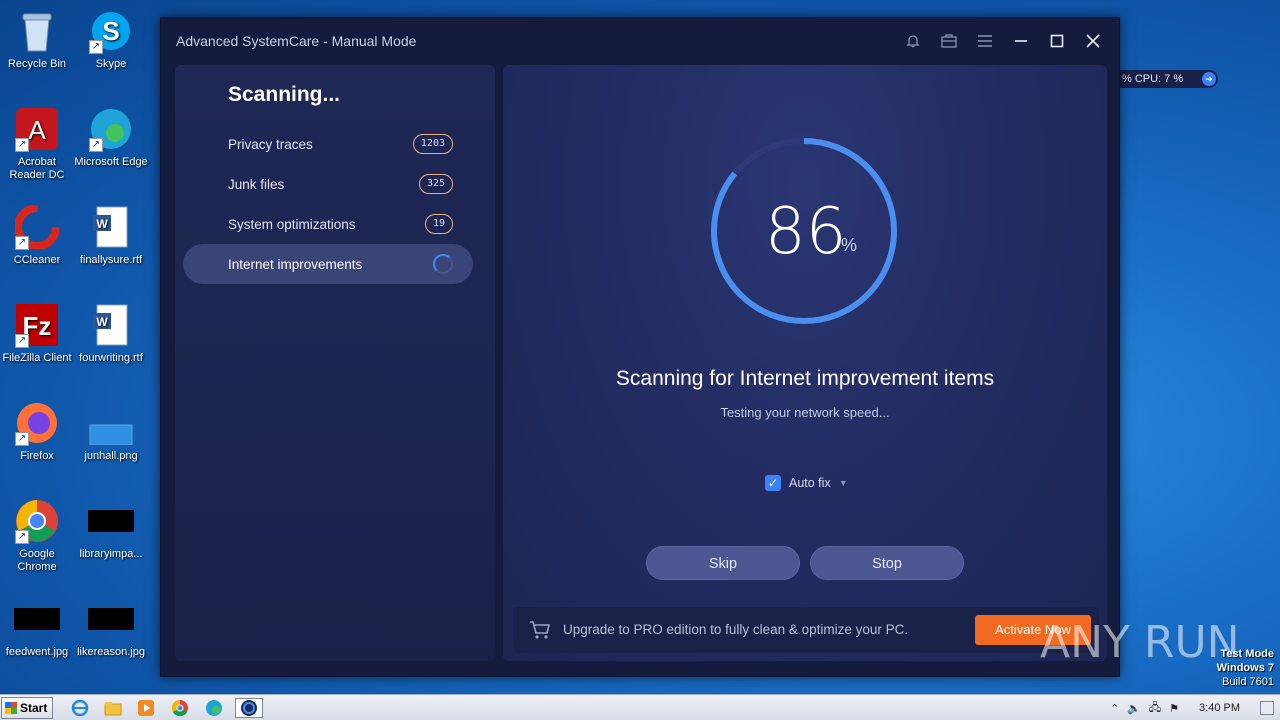  I want to click on skype-icon: S ↗, so click(111, 31).